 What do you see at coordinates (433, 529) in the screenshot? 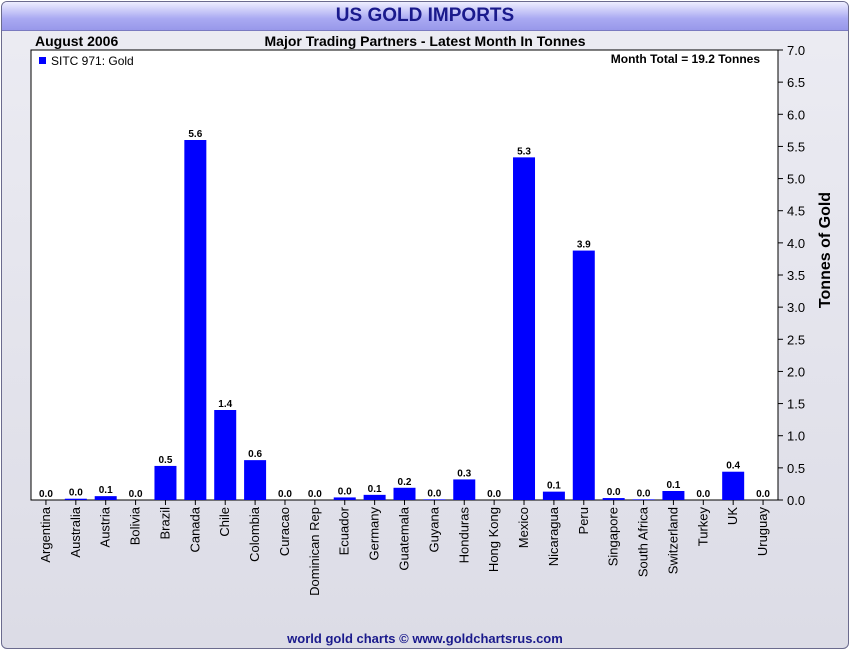
I see `x-tick-label: Guyana` at bounding box center [433, 529].